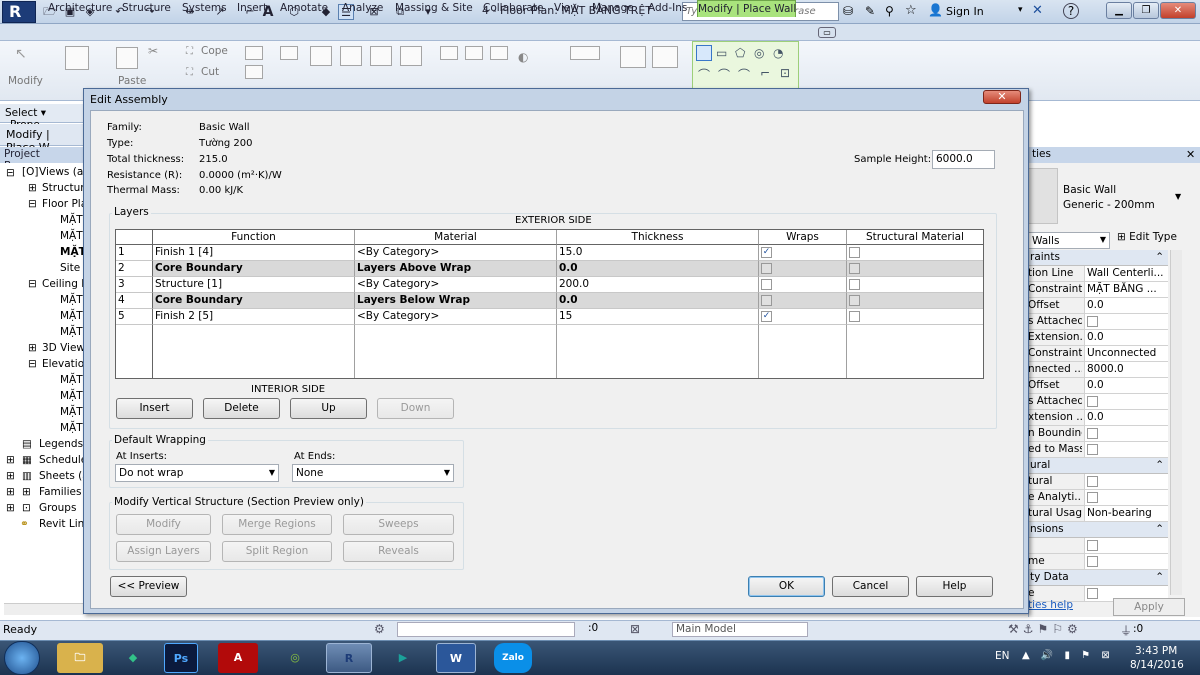  What do you see at coordinates (456, 237) in the screenshot?
I see `column-header-material: Material` at bounding box center [456, 237].